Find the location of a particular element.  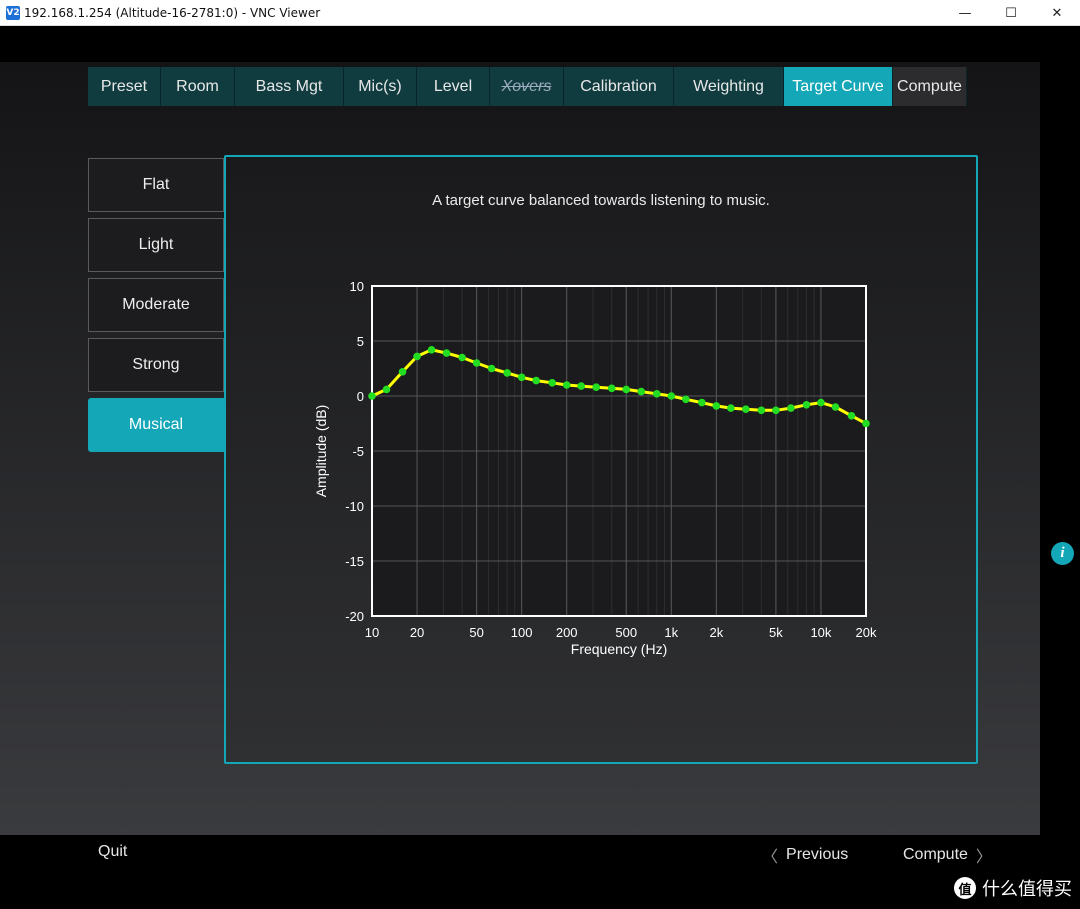

quit-label: Quit is located at coordinates (113, 851).